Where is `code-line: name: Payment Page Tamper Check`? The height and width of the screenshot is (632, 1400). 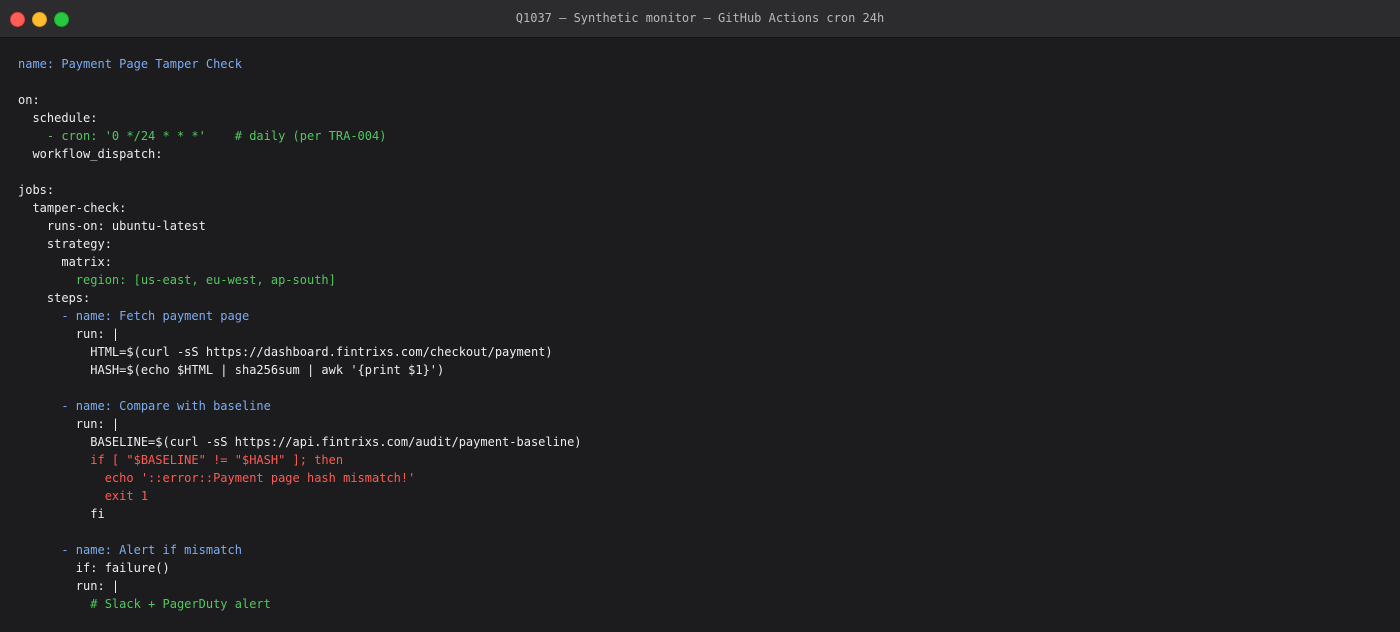
code-line: name: Payment Page Tamper Check is located at coordinates (130, 64).